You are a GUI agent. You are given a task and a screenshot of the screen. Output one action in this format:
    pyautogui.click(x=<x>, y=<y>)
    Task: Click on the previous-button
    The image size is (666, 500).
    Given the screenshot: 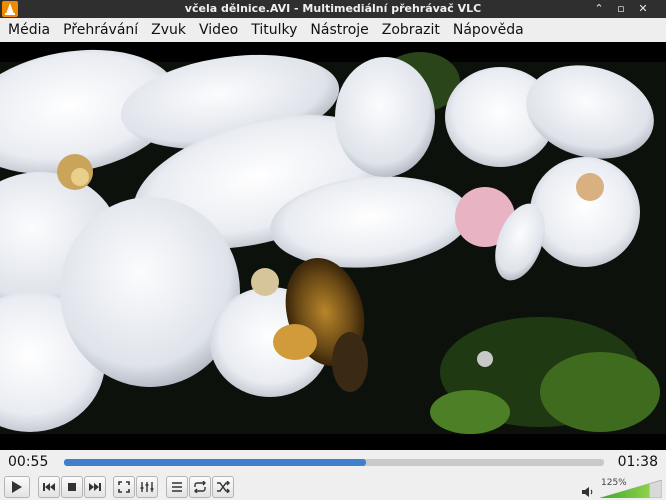 What is the action you would take?
    pyautogui.click(x=49, y=487)
    